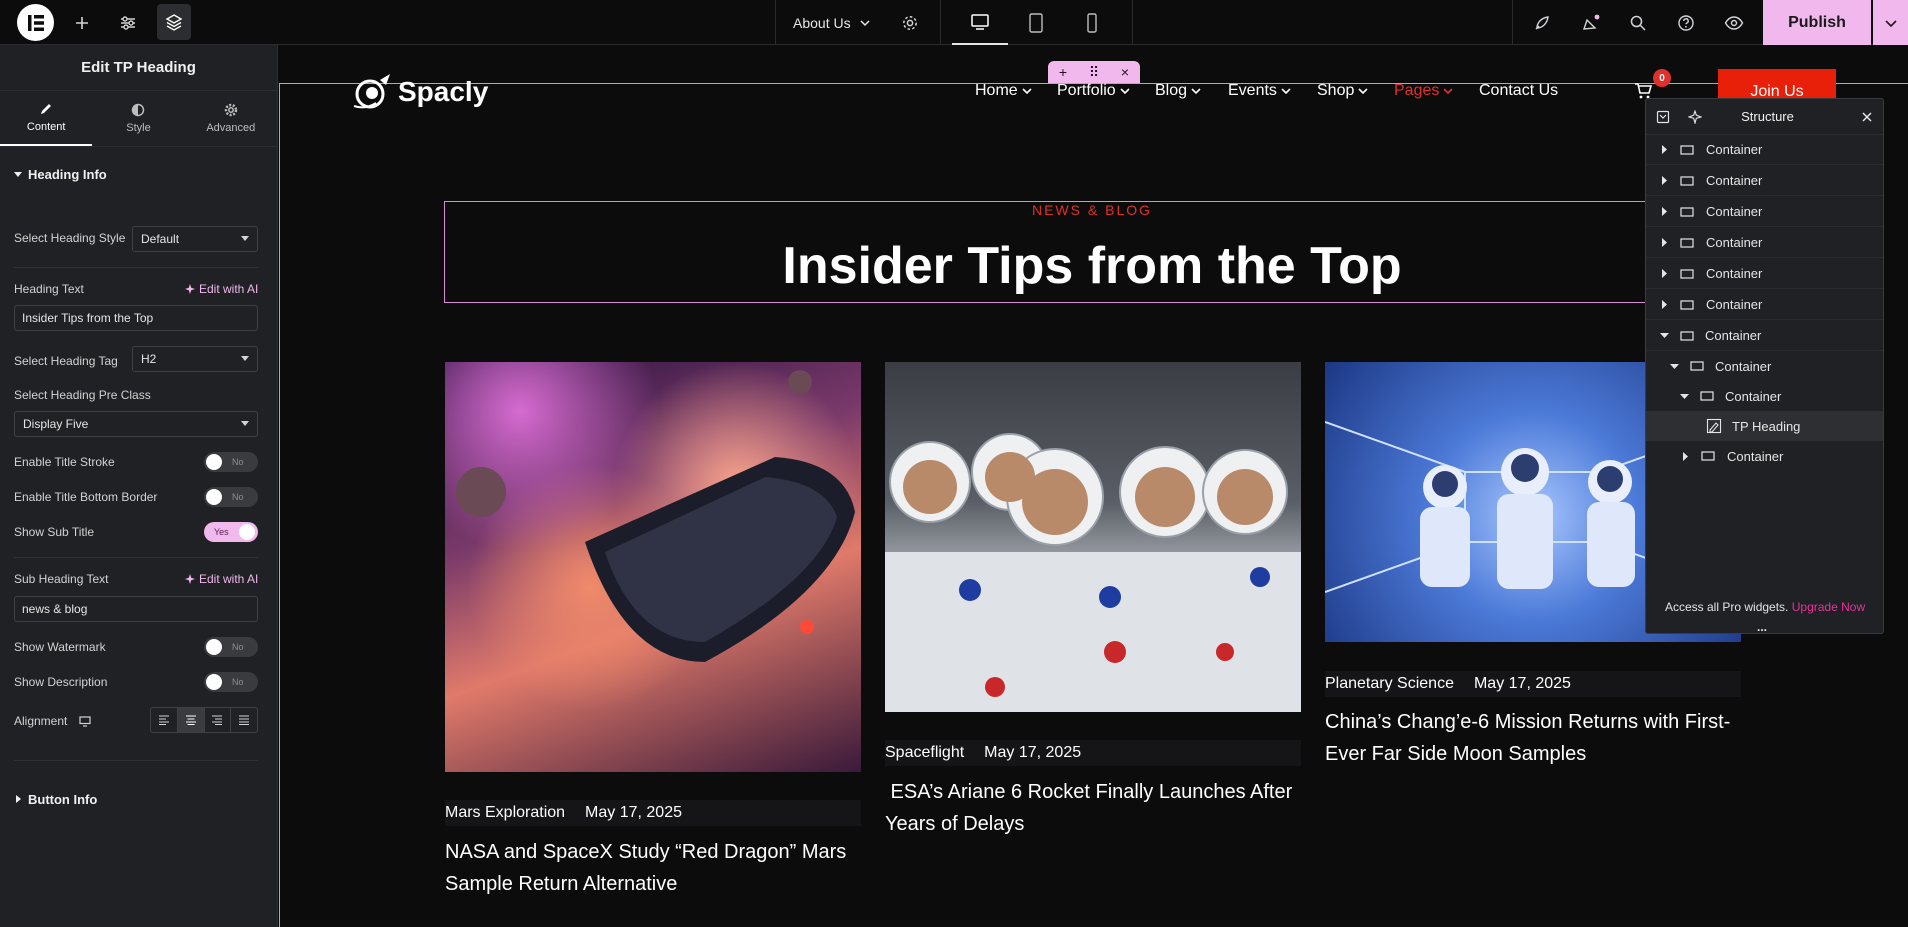  I want to click on elementor-logo-icon, so click(35, 22).